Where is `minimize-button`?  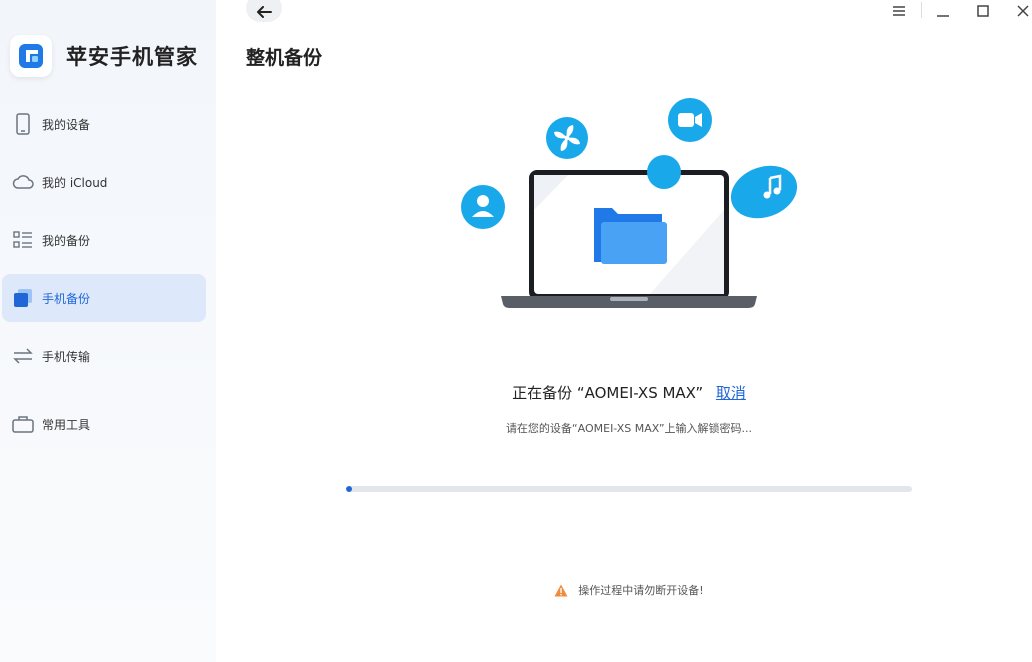 minimize-button is located at coordinates (943, 11).